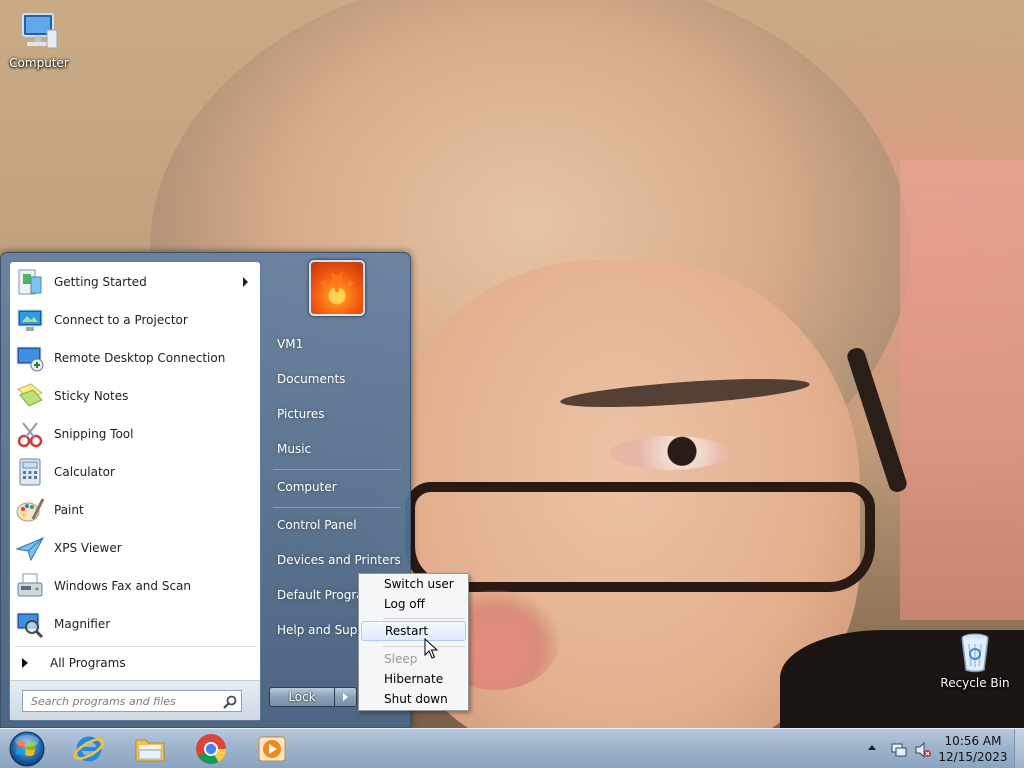  What do you see at coordinates (30, 510) in the screenshot?
I see `paint-icon` at bounding box center [30, 510].